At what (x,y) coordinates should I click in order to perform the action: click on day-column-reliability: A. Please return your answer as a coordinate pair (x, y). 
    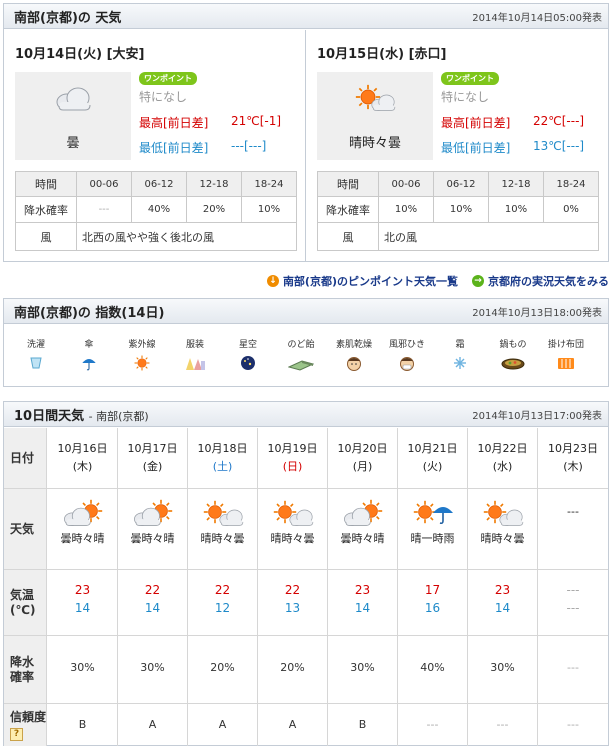
    Looking at the image, I should click on (153, 725).